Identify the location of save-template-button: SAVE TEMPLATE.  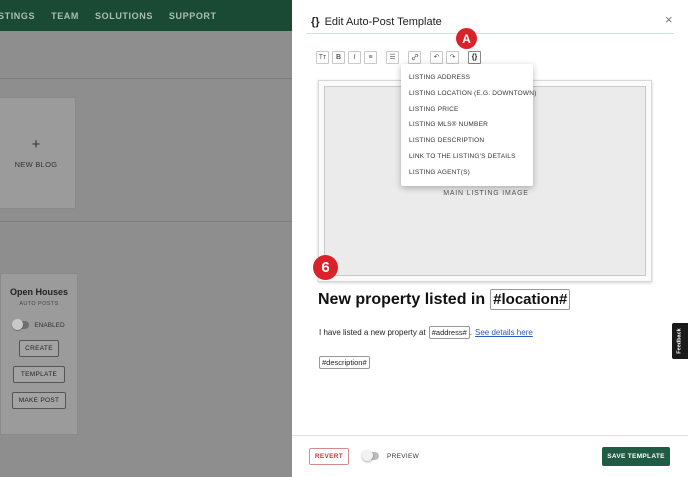
(636, 456).